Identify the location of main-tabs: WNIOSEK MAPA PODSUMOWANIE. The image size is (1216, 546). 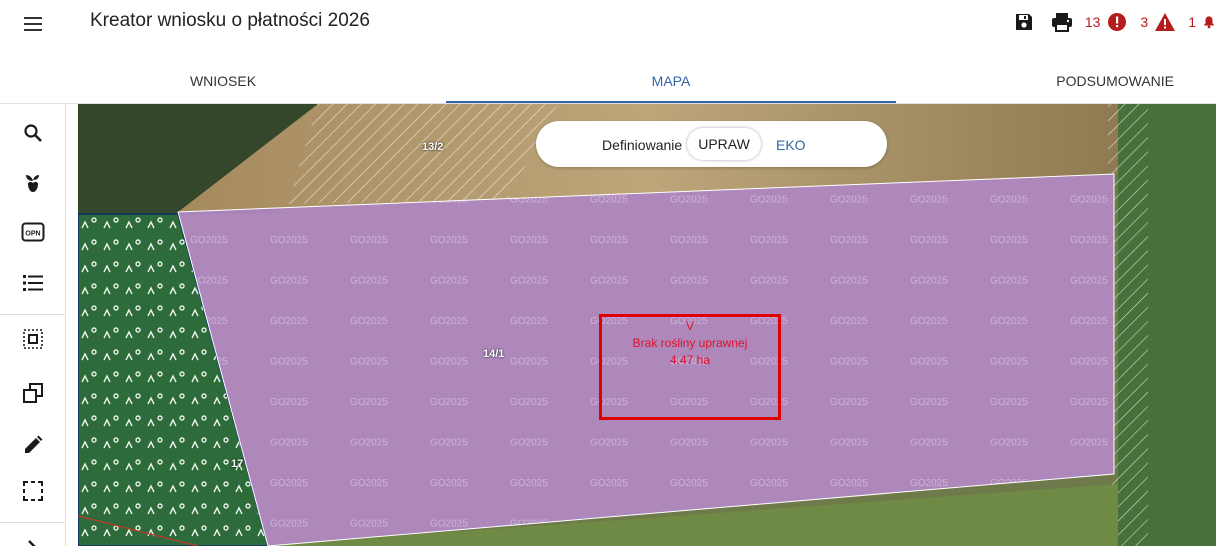
(608, 80).